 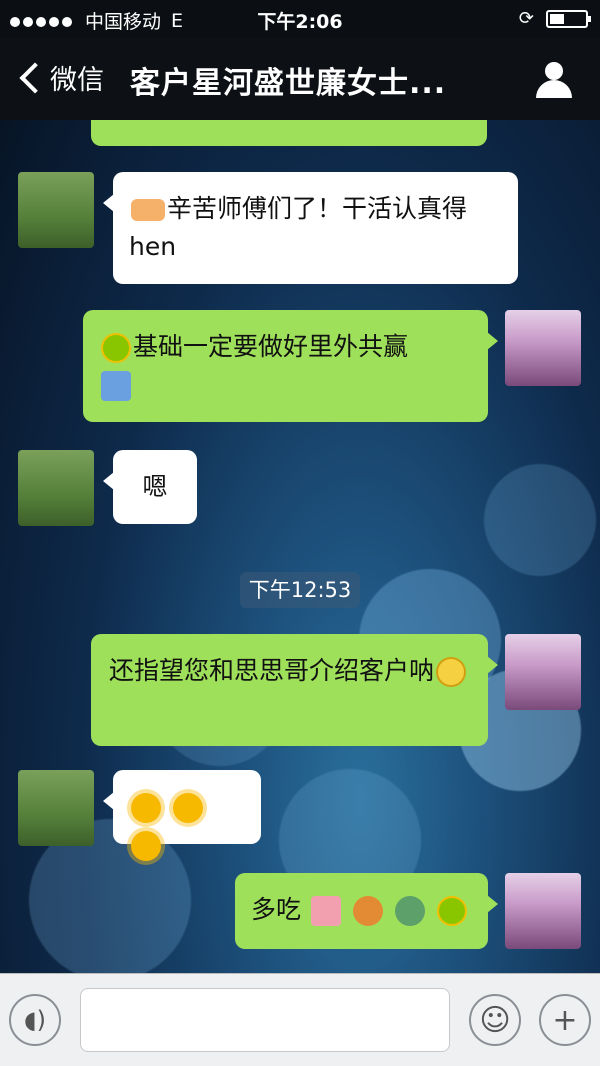 I want to click on status-bar: 中国移动 E 下午2:06 ⟳, so click(x=300, y=19).